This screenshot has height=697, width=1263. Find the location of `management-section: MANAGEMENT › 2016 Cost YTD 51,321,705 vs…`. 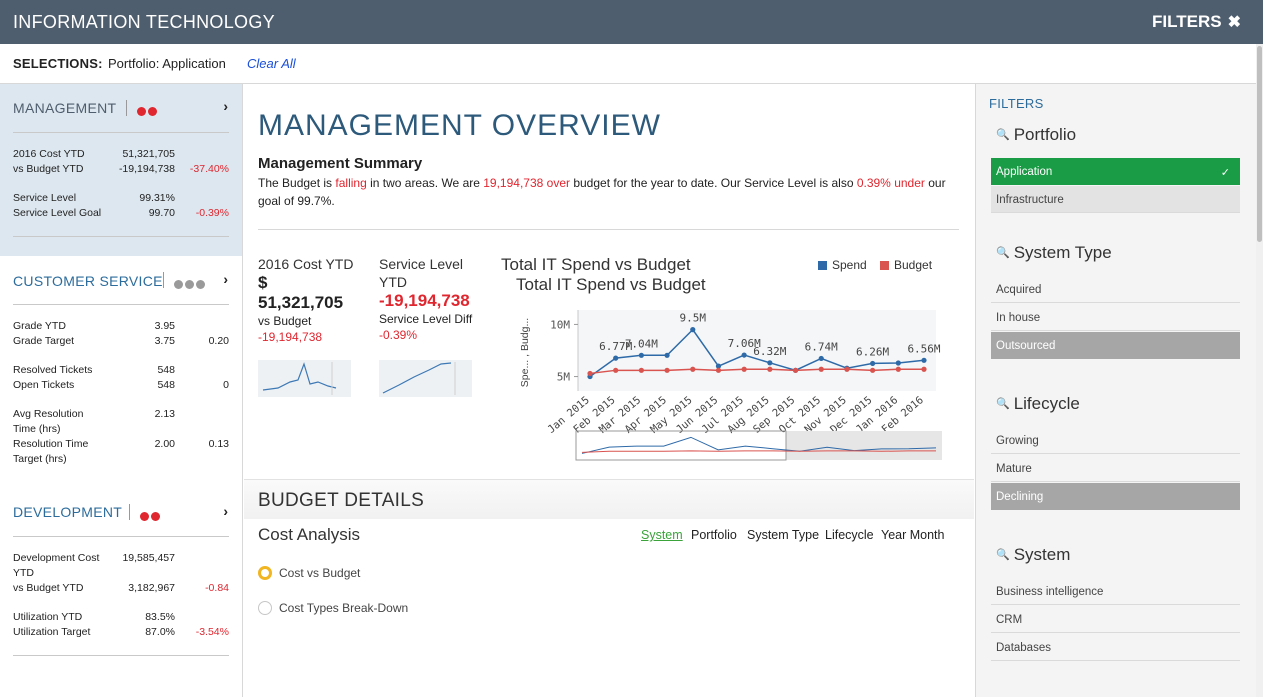

management-section: MANAGEMENT › 2016 Cost YTD 51,321,705 vs… is located at coordinates (121, 170).